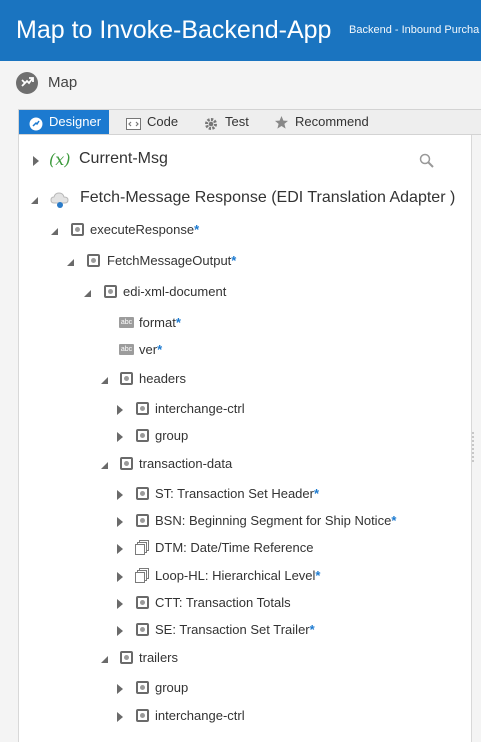  I want to click on tab-test-label: Test, so click(237, 121).